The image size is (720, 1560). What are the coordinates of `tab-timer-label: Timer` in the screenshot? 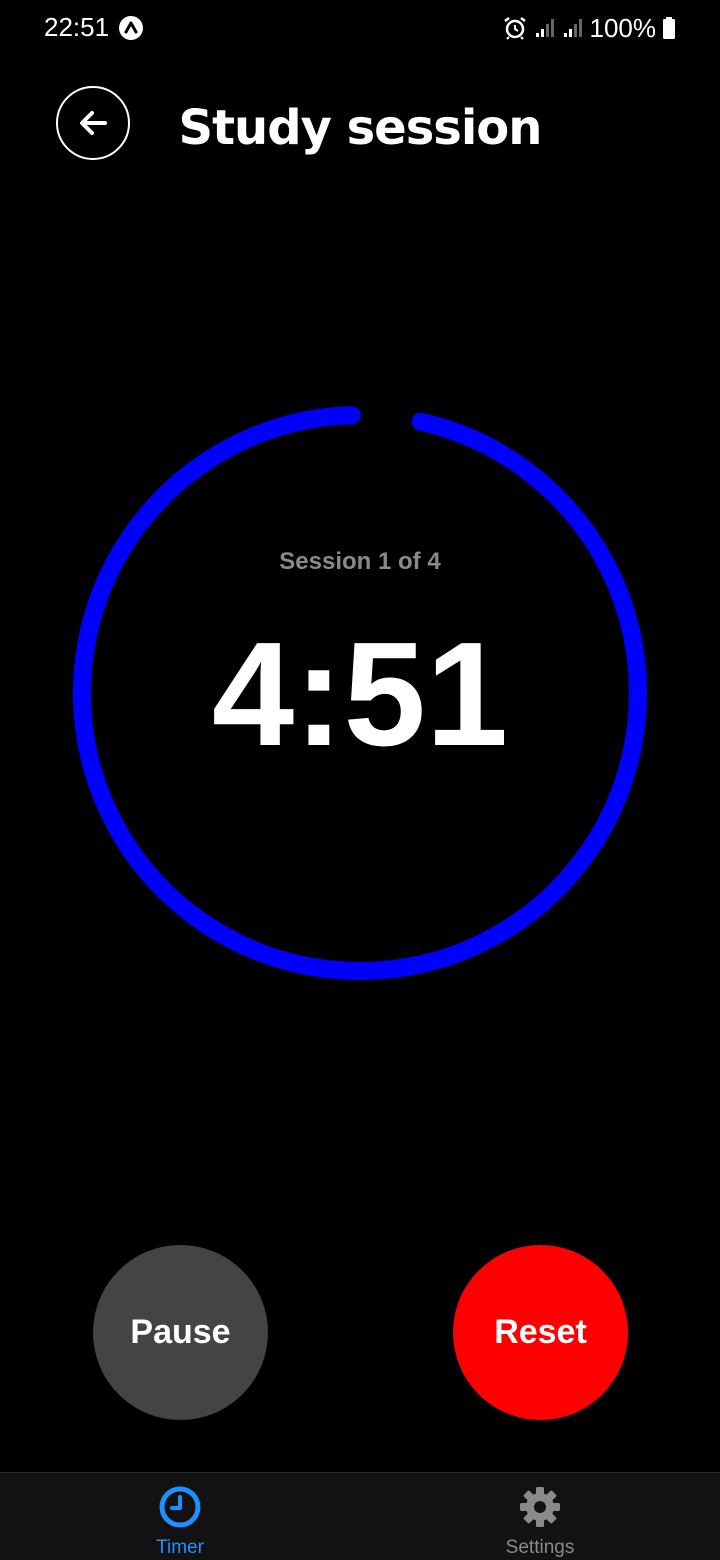 It's located at (180, 1547).